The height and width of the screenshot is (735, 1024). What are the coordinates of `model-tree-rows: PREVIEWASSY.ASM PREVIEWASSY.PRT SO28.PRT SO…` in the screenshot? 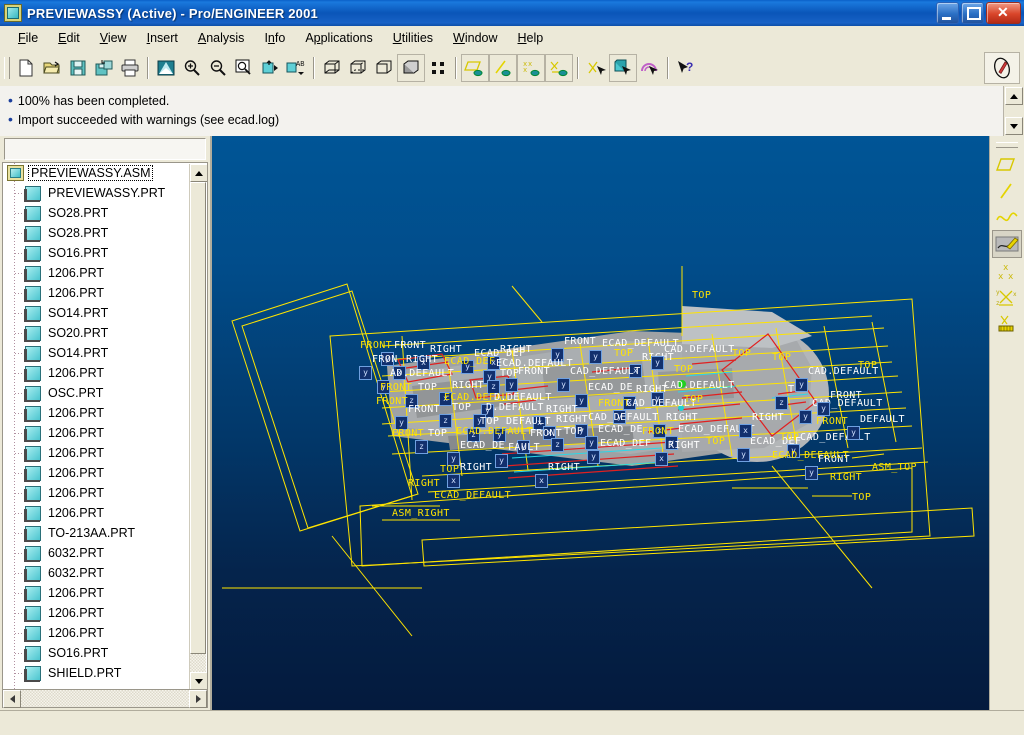 It's located at (96, 427).